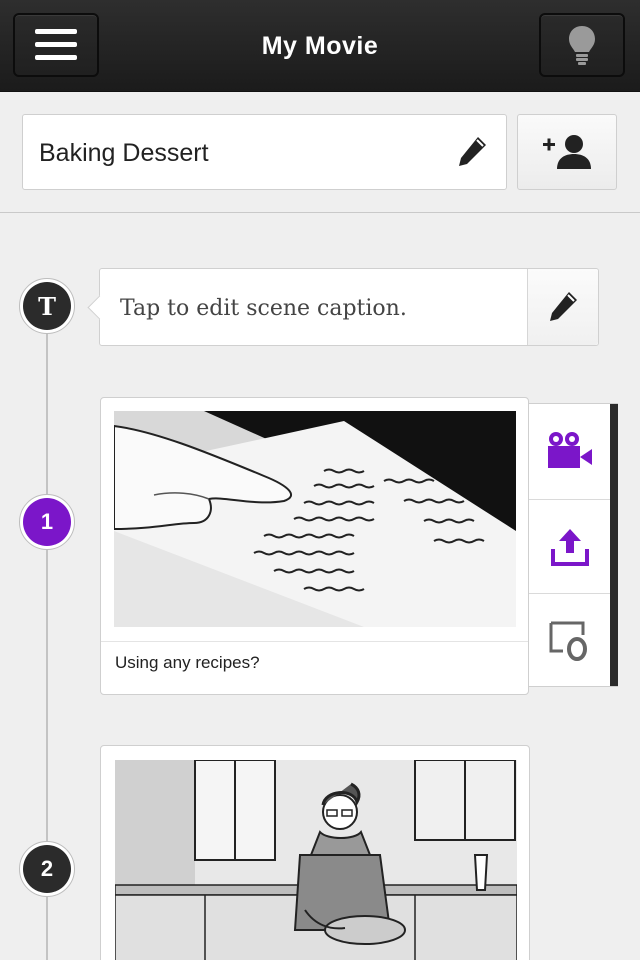 The width and height of the screenshot is (640, 960). I want to click on video-camera-icon, so click(570, 450).